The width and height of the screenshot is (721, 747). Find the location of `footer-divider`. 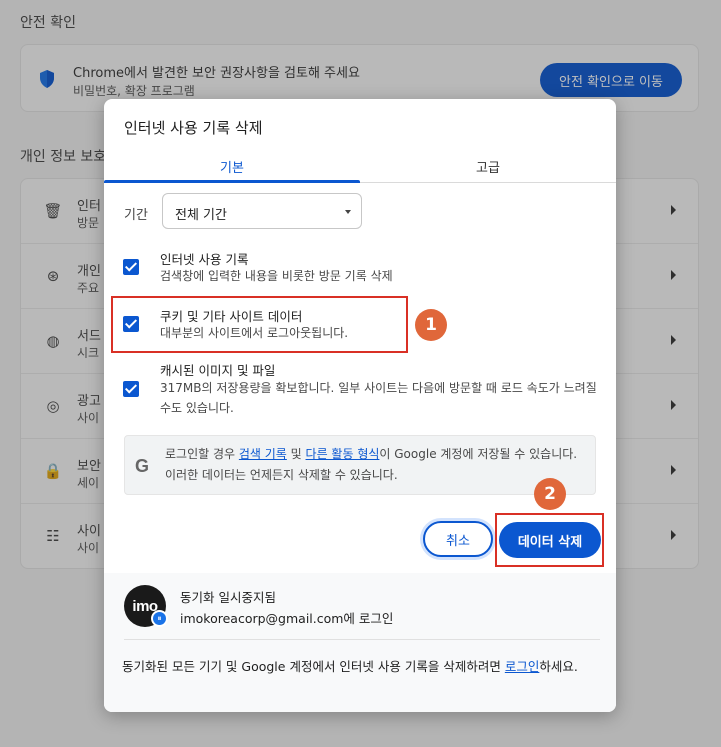

footer-divider is located at coordinates (362, 639).